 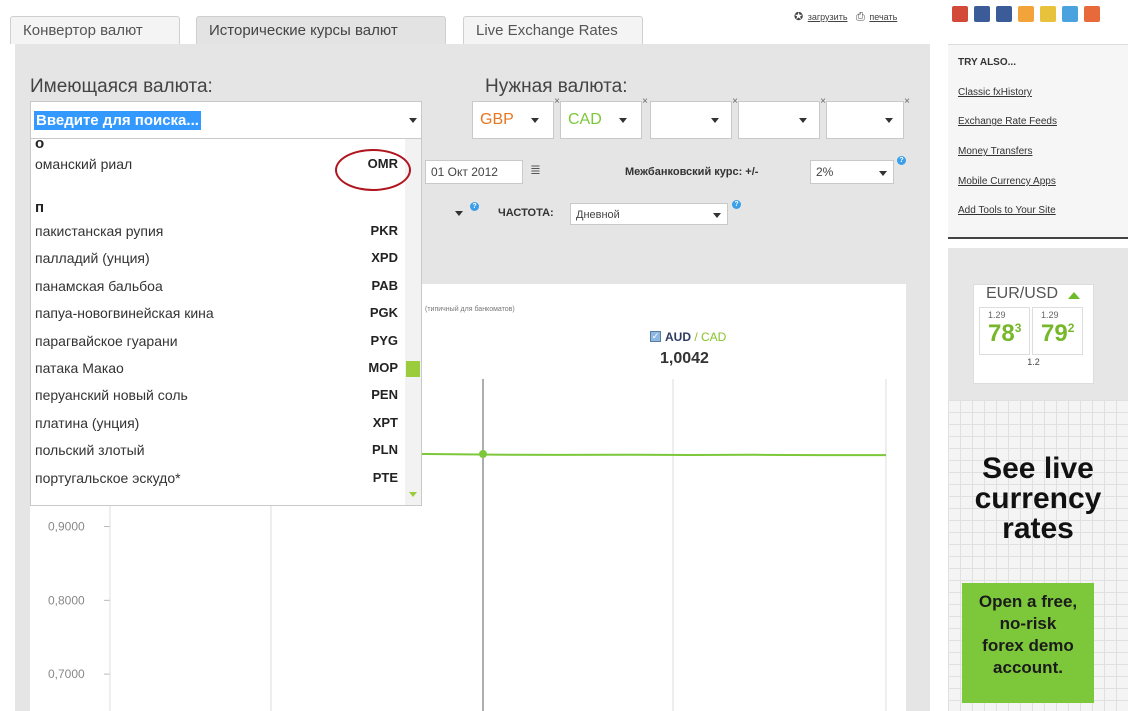 What do you see at coordinates (547, 30) in the screenshot?
I see `tab-label: Live Exchange Rates` at bounding box center [547, 30].